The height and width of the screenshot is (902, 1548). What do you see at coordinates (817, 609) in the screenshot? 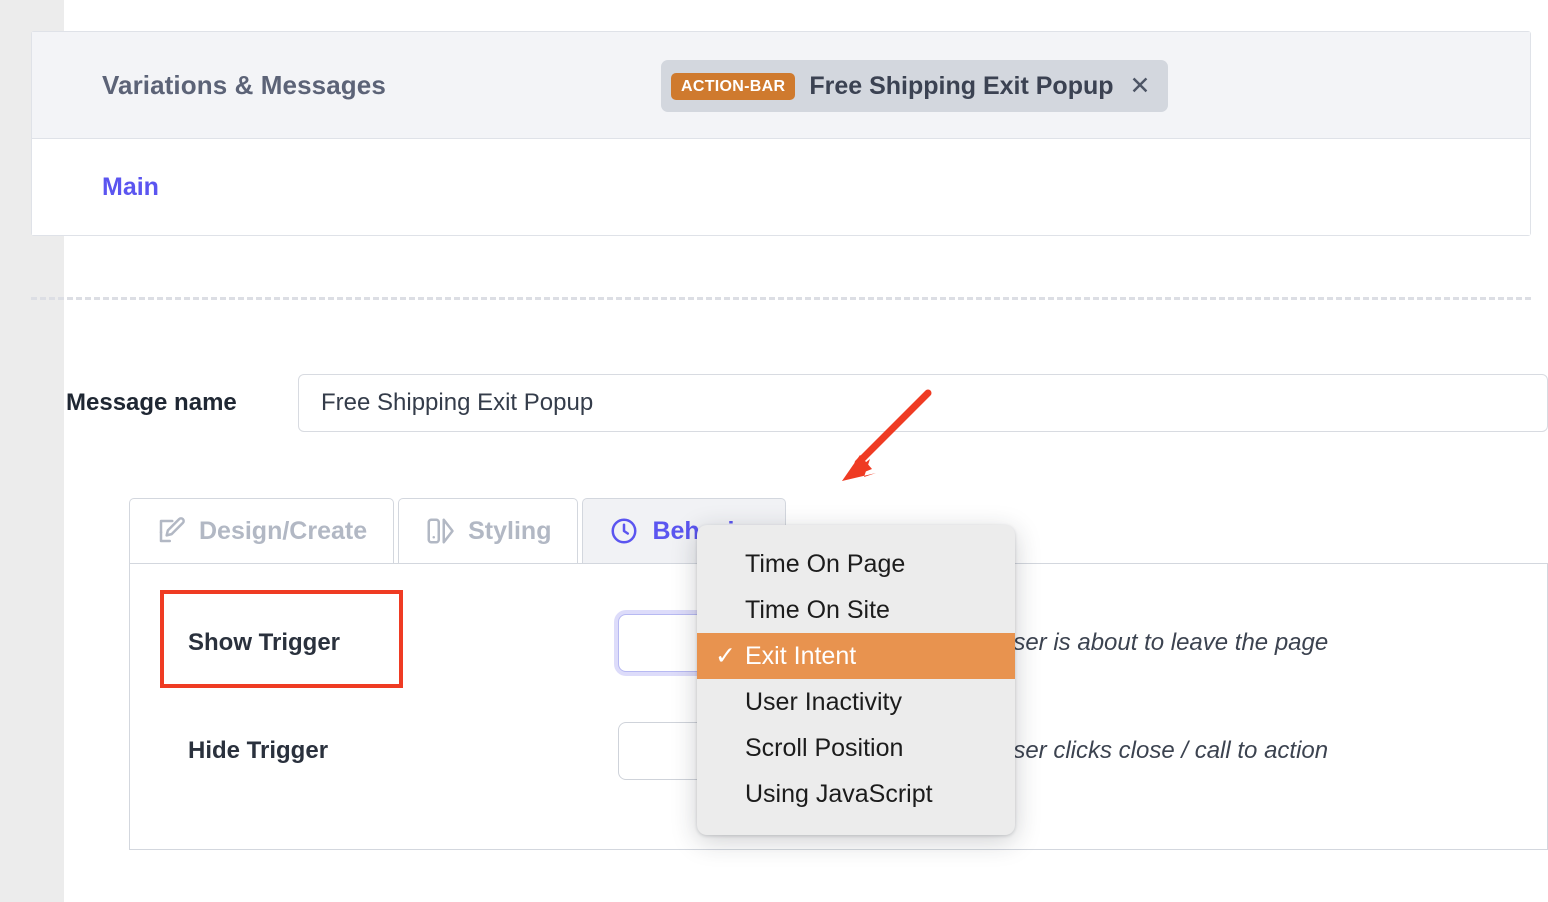
I see `dropdown-item-label: Time On Site` at bounding box center [817, 609].